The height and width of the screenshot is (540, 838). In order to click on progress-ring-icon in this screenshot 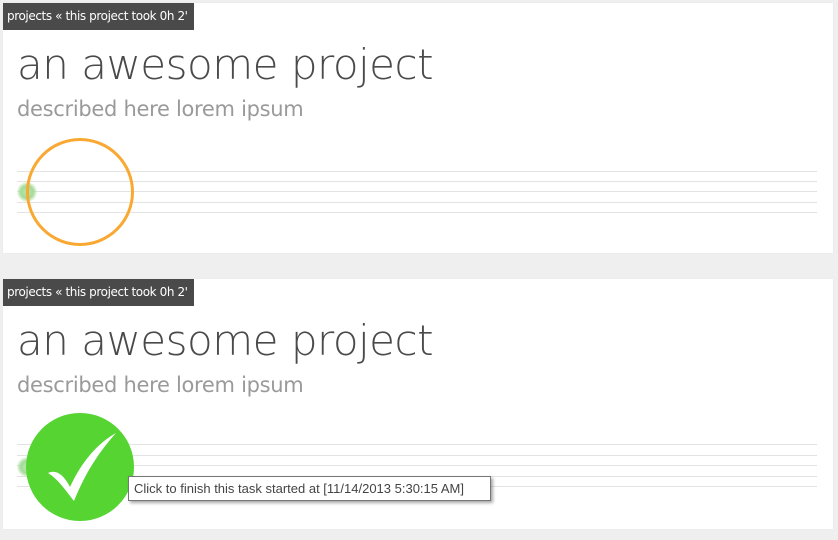, I will do `click(80, 192)`.